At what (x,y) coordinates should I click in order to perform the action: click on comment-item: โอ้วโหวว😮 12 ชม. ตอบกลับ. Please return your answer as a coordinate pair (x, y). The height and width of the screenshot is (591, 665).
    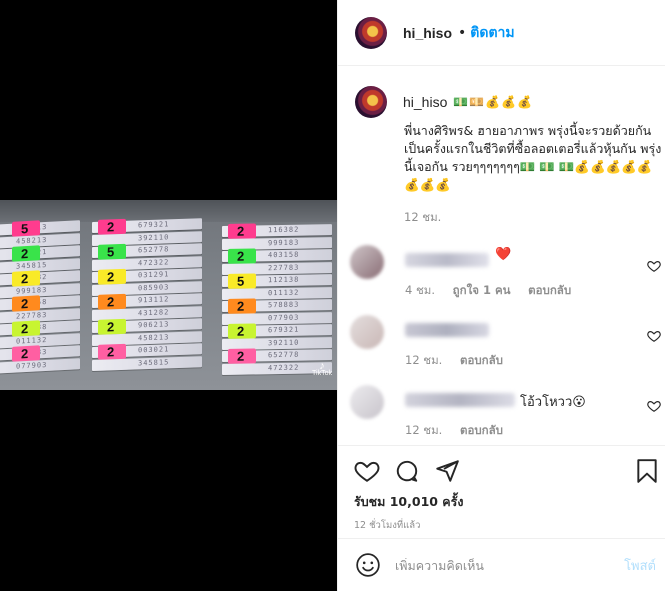
    Looking at the image, I should click on (505, 415).